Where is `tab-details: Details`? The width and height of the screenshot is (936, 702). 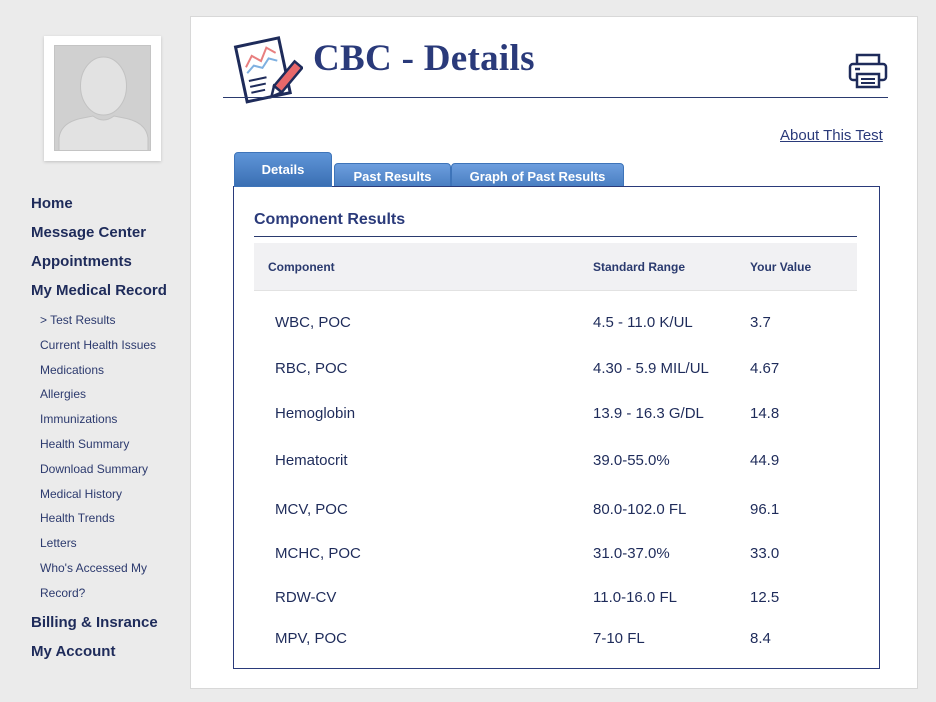 tab-details: Details is located at coordinates (283, 169).